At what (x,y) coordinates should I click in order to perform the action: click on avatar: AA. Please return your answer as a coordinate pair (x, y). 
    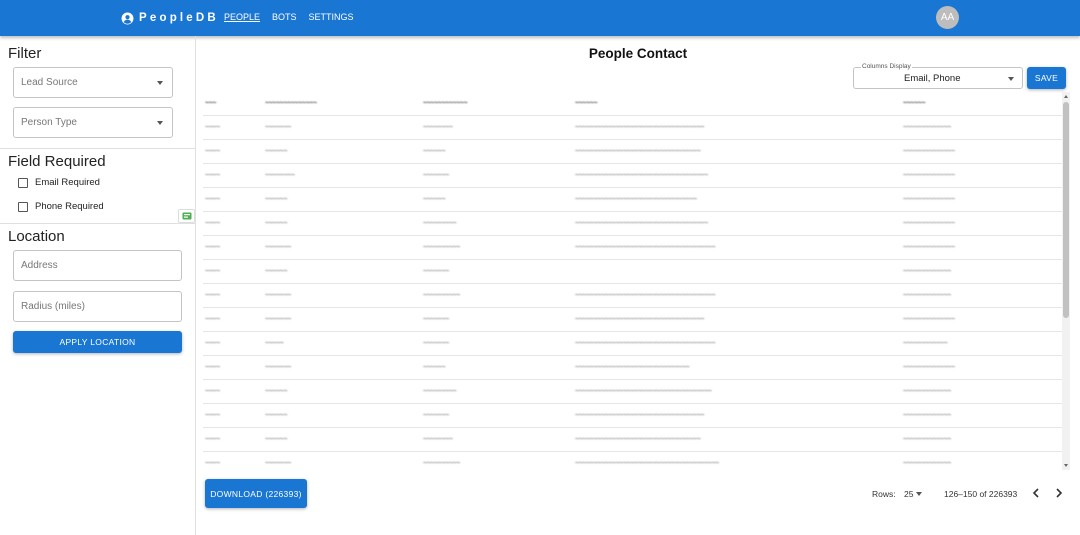
    Looking at the image, I should click on (947, 17).